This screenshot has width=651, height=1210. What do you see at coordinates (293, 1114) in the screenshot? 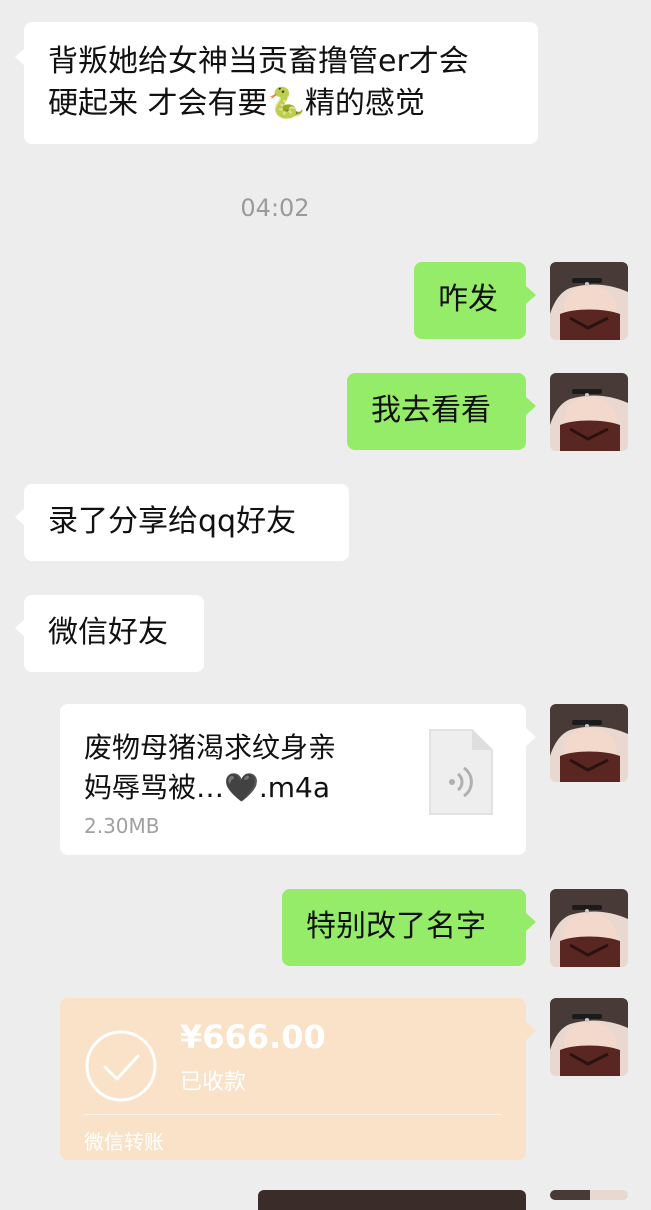
I see `divider` at bounding box center [293, 1114].